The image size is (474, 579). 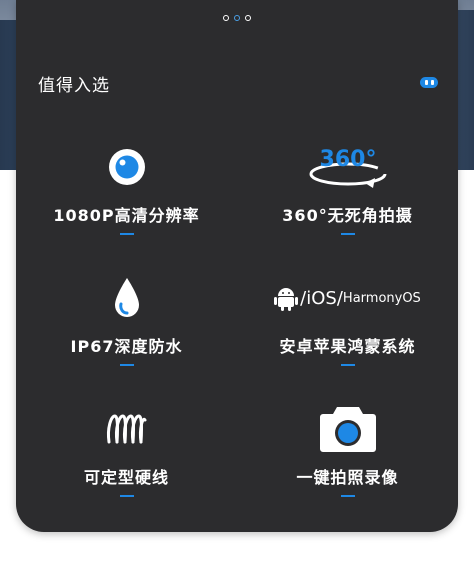 I want to click on feature-label: 一键拍照录像, so click(x=347, y=477).